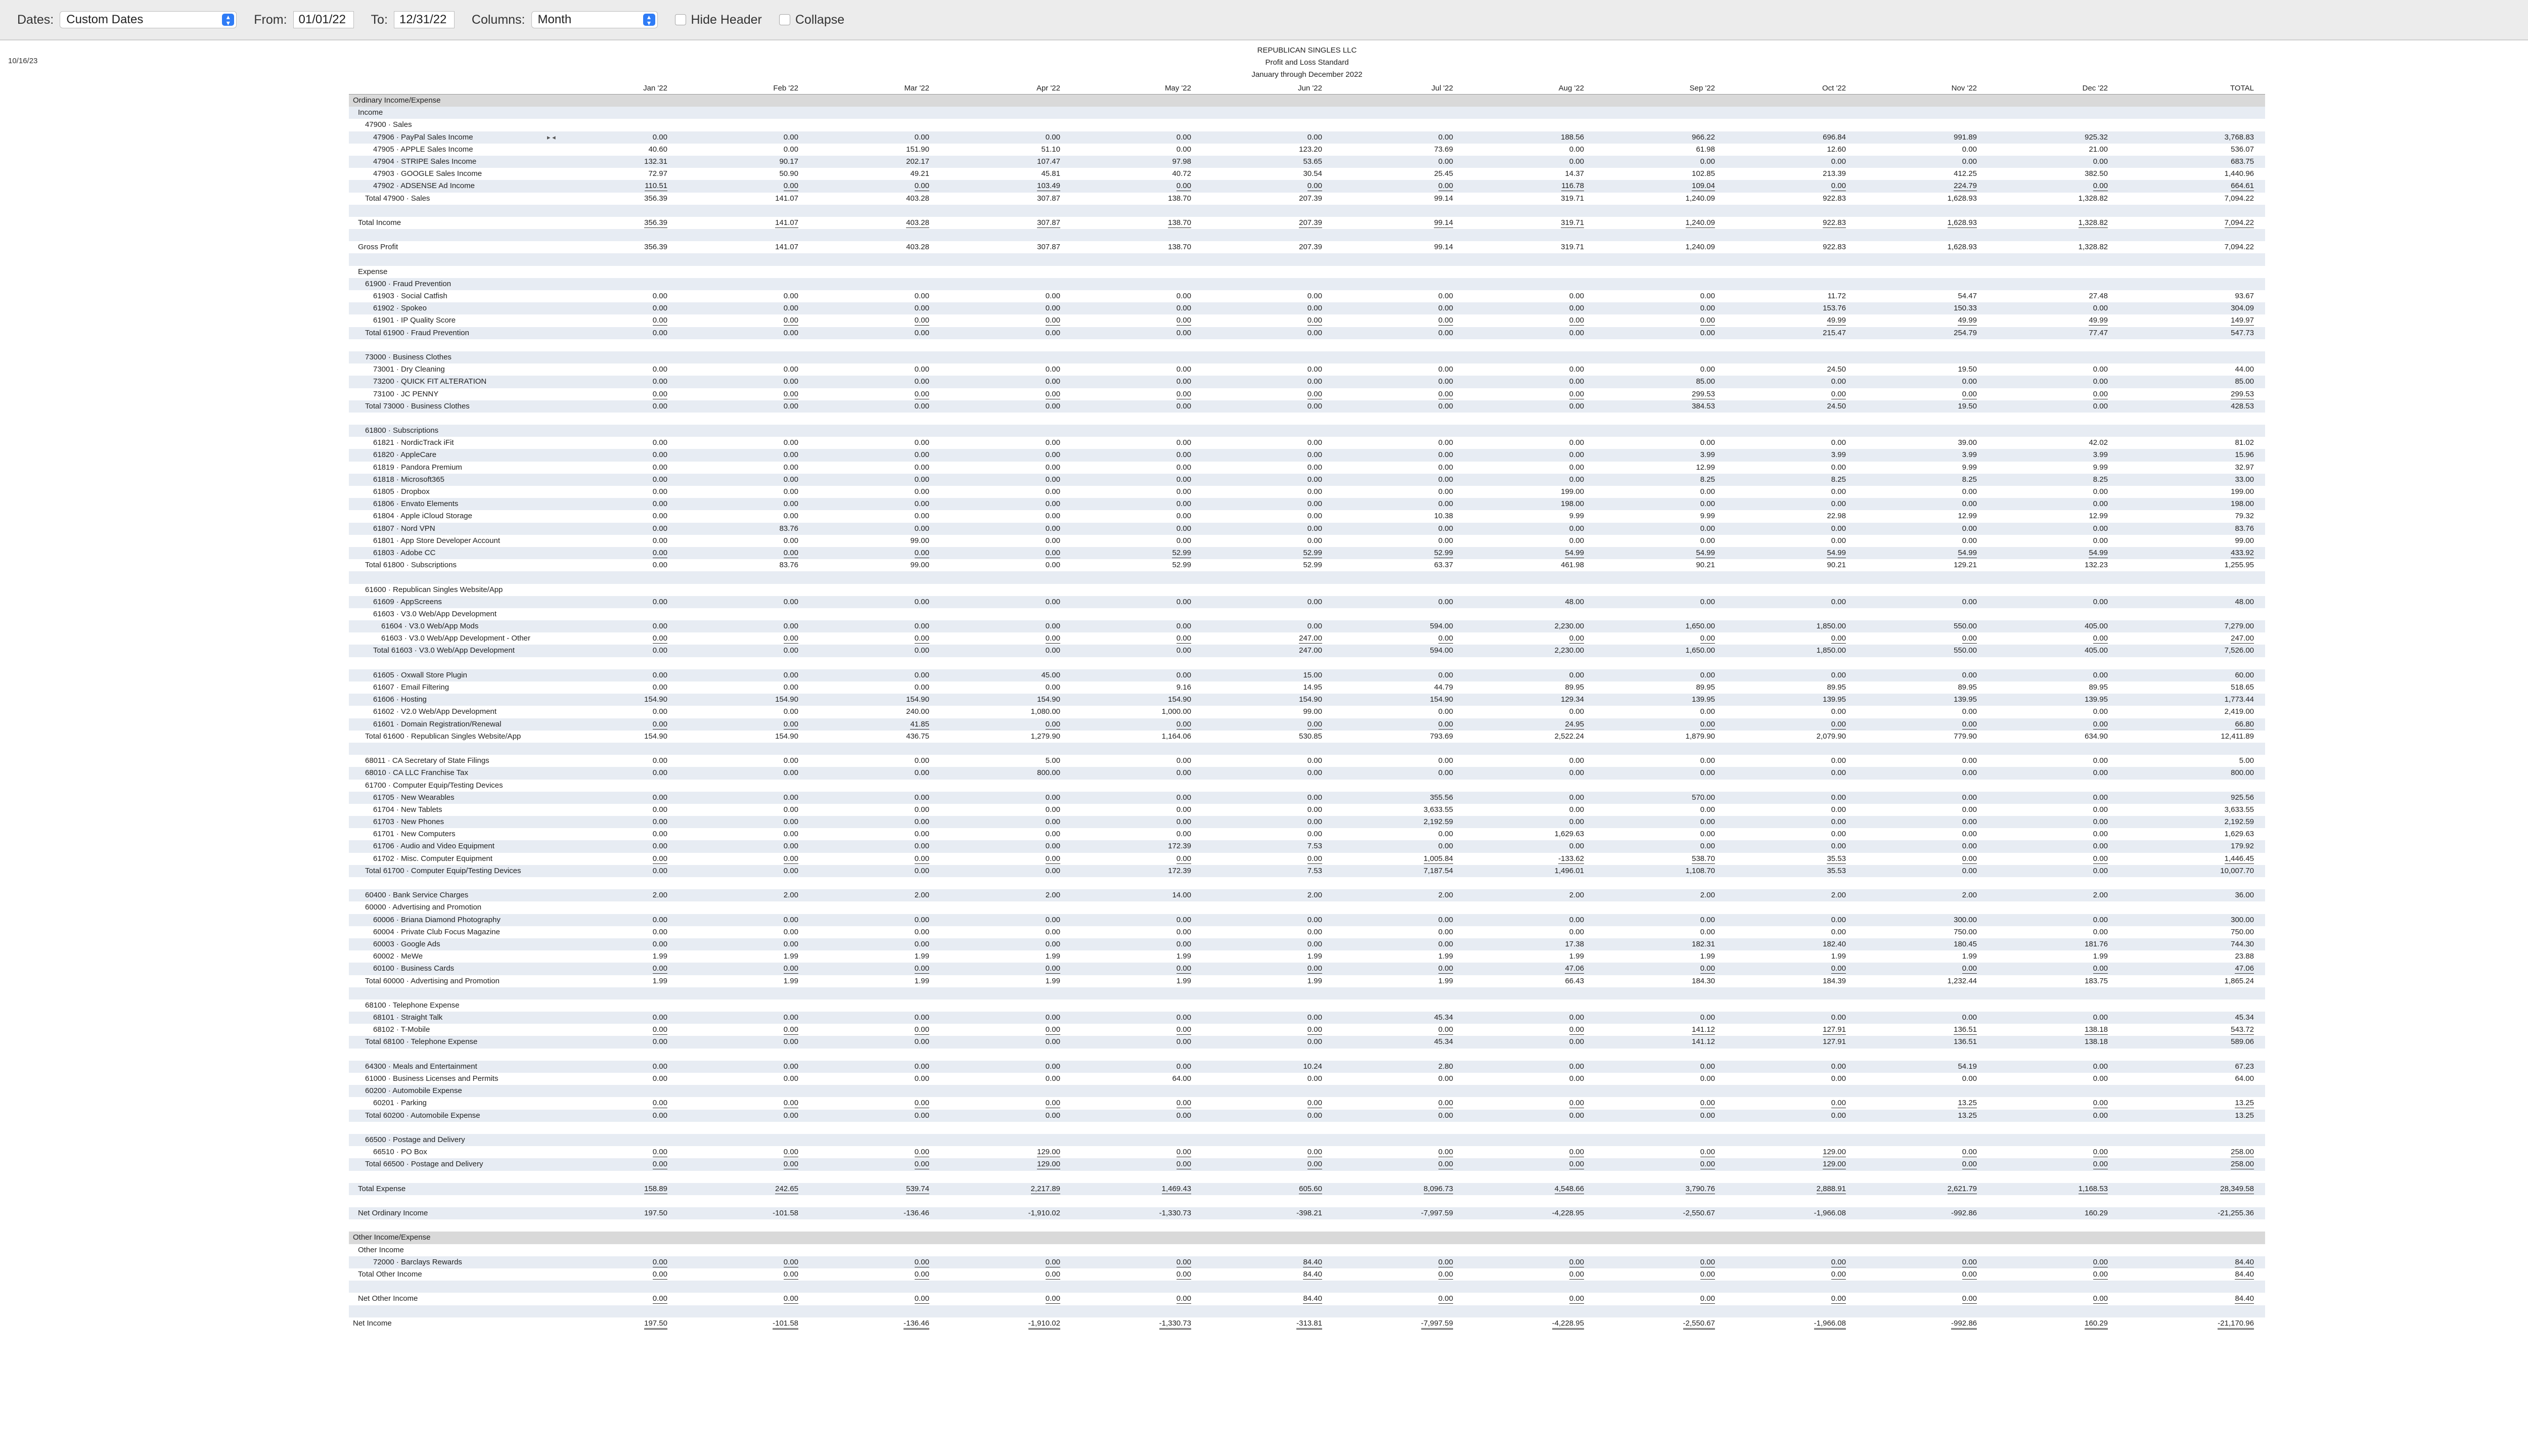 This screenshot has height=1456, width=2528. Describe the element at coordinates (891, 724) in the screenshot. I see `amount-cell: 41.85` at that location.